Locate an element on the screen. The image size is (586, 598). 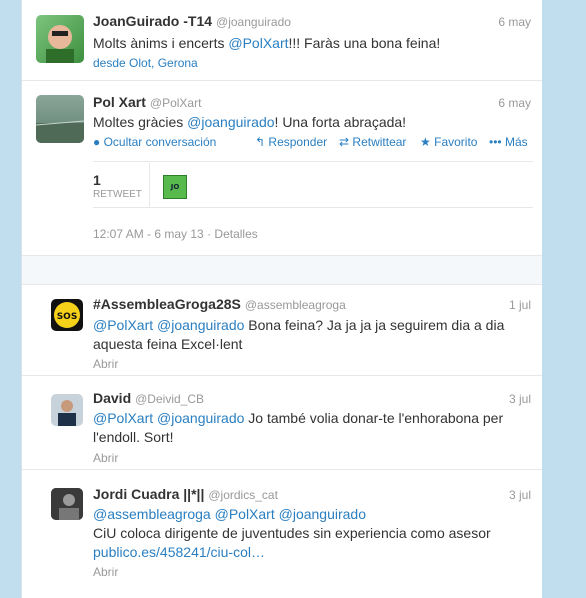
retweet-icon: ⇄ is located at coordinates (344, 142).